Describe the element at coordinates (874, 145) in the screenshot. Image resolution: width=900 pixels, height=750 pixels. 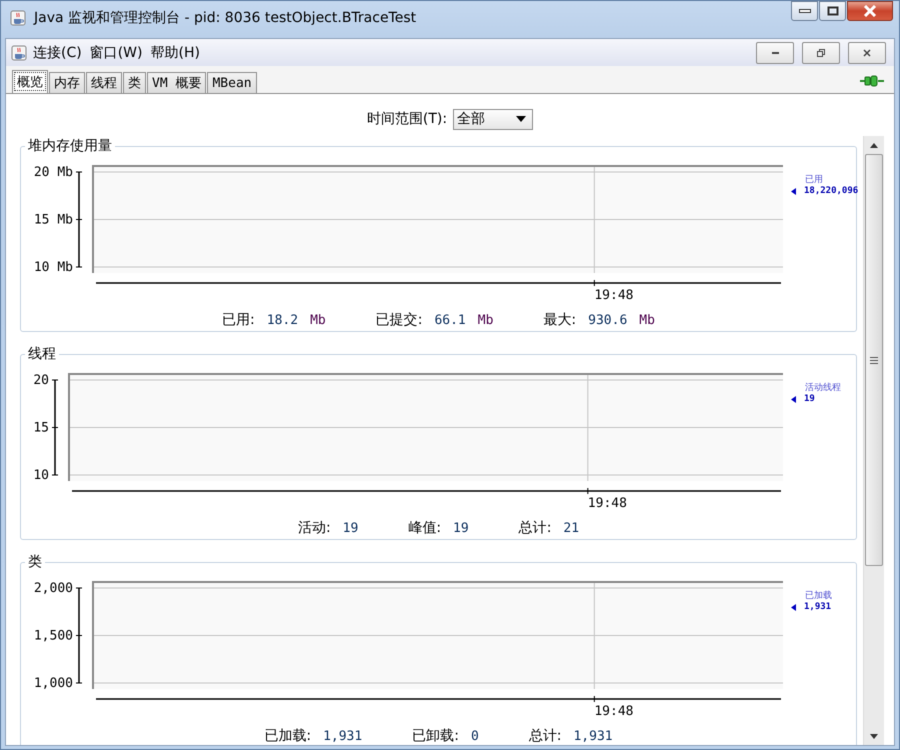
I see `up-arrow-icon` at that location.